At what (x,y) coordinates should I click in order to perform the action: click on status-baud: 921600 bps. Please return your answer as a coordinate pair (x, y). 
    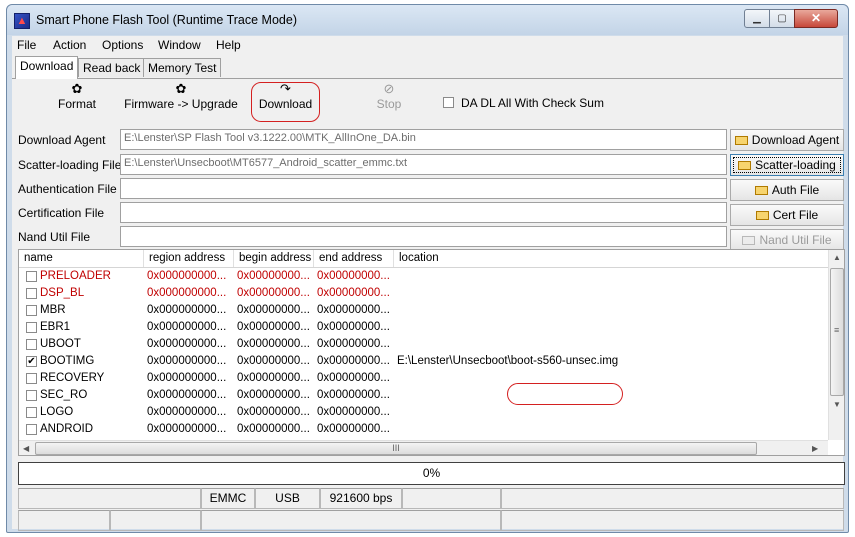
    Looking at the image, I should click on (361, 498).